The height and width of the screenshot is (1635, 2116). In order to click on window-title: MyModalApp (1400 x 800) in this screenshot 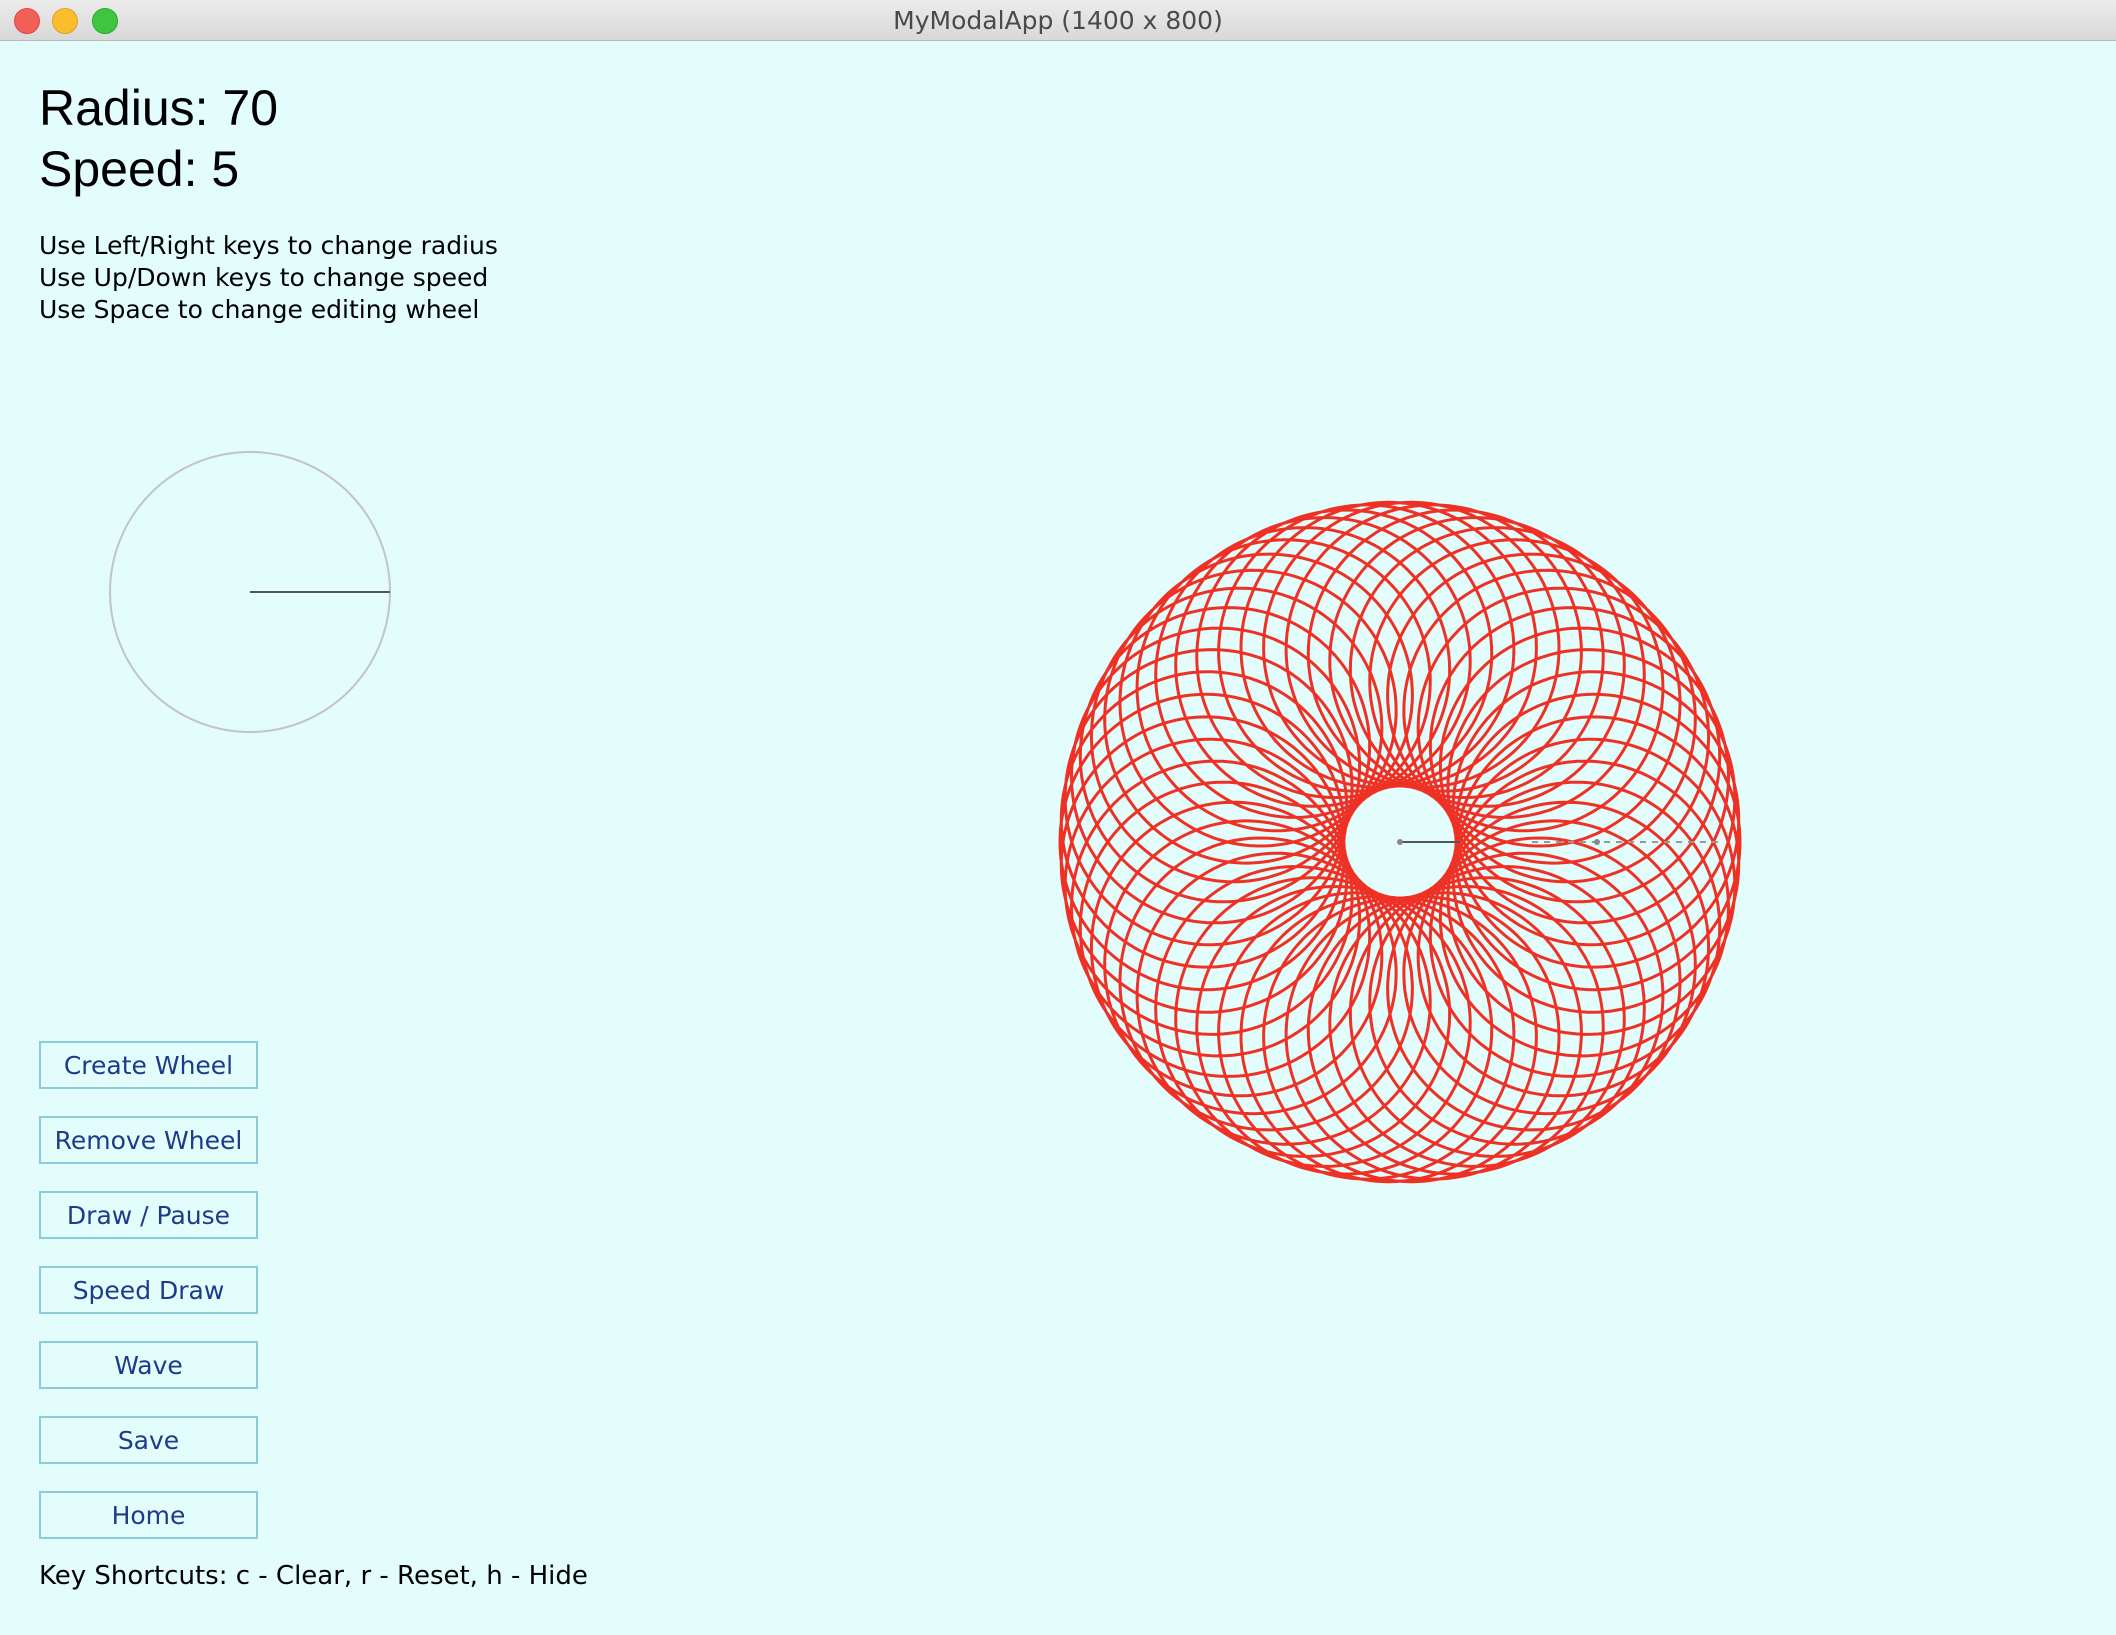, I will do `click(1058, 20)`.